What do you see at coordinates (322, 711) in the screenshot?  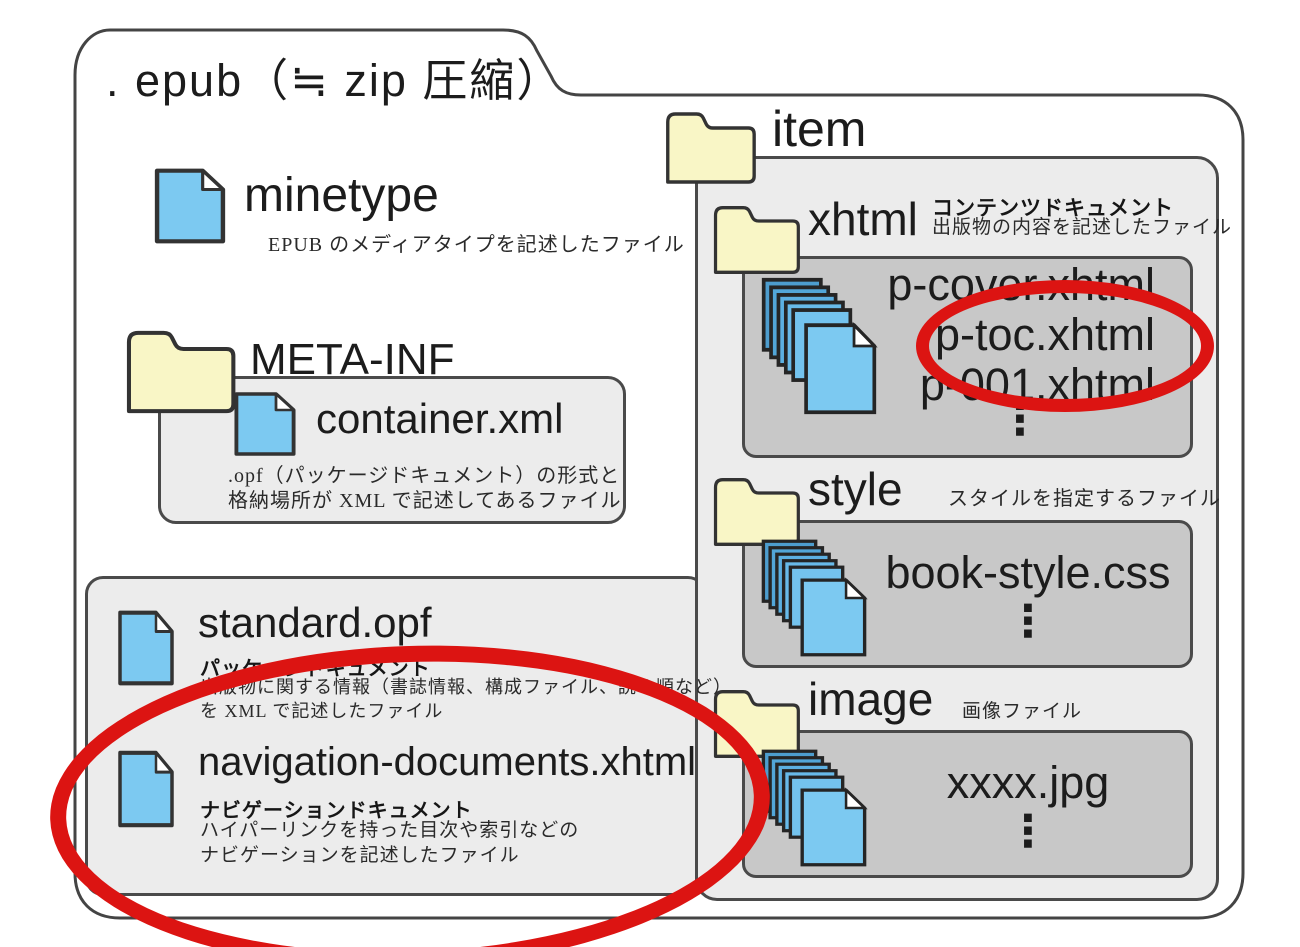 I see `standard-opf-desc-line2: を XML で記述したファイル` at bounding box center [322, 711].